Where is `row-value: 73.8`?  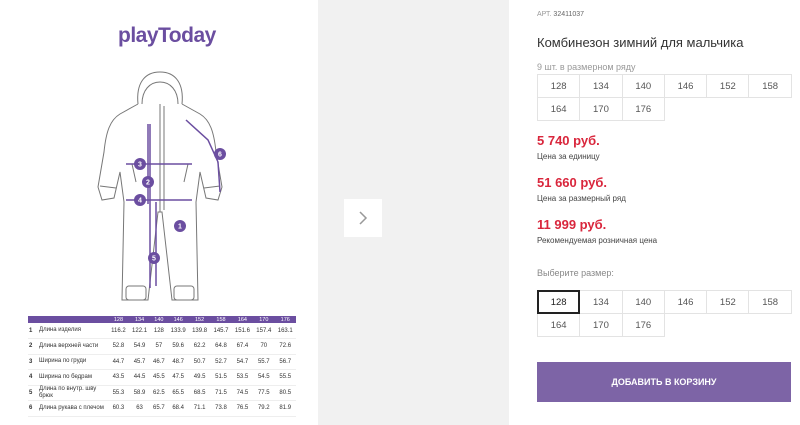
row-value: 73.8 is located at coordinates (221, 408).